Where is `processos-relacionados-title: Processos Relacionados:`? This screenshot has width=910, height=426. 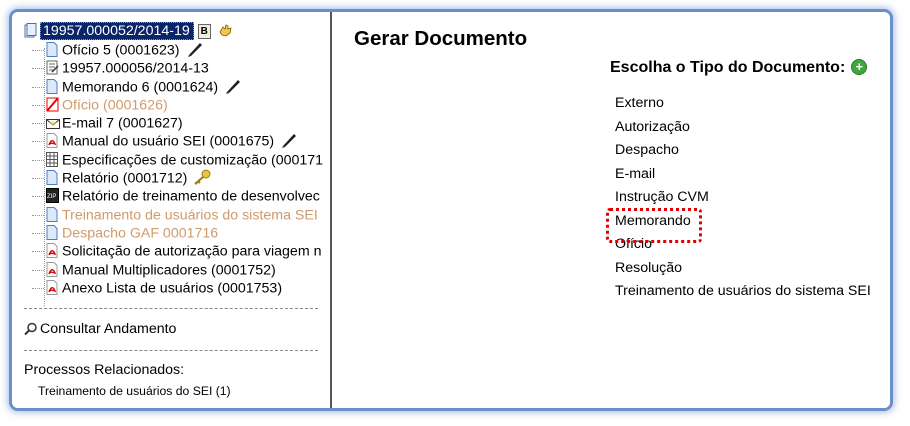 processos-relacionados-title: Processos Relacionados: is located at coordinates (104, 370).